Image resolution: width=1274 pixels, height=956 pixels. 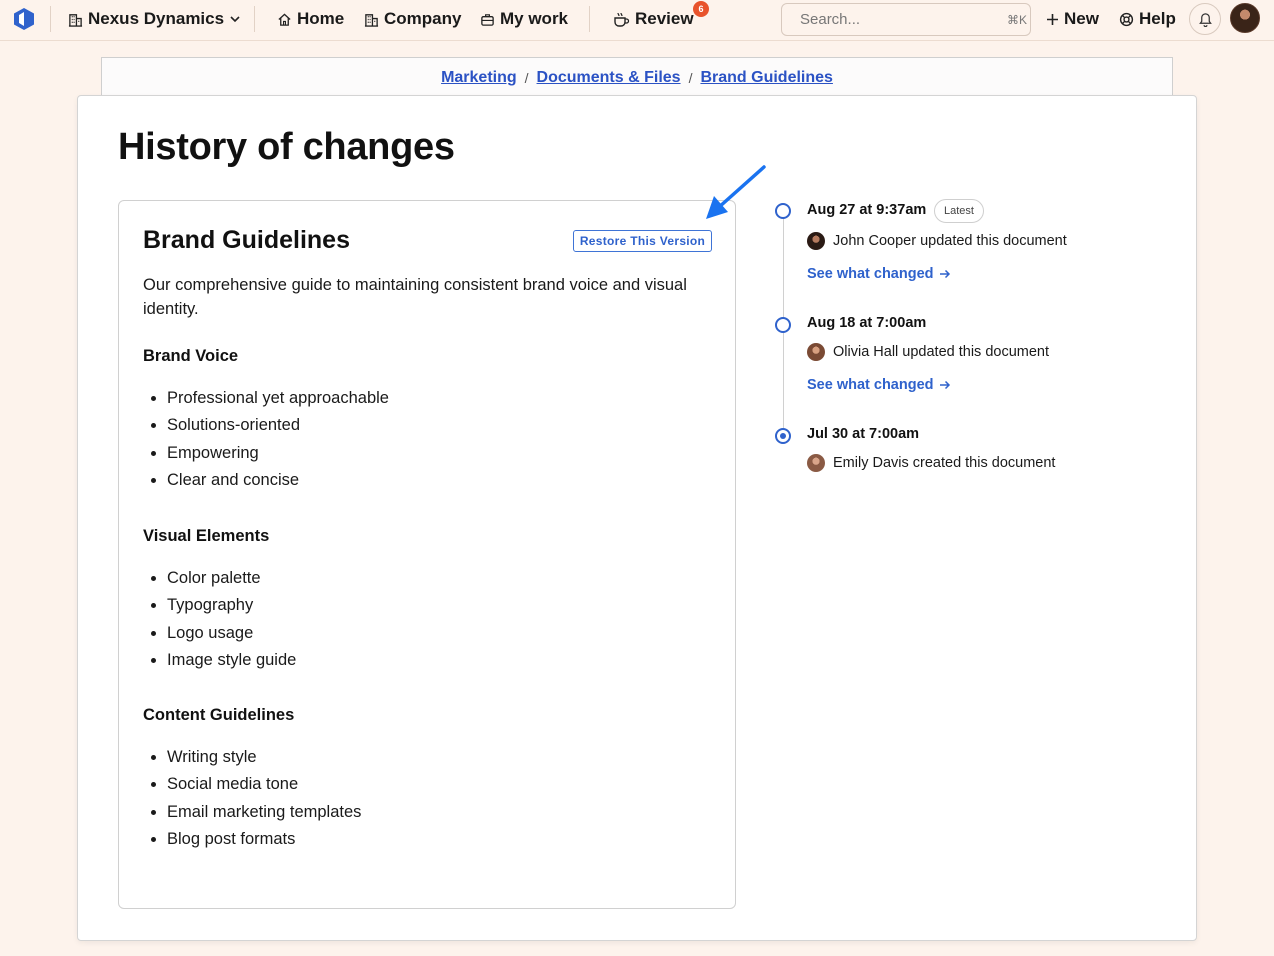 I want to click on breadcrumb-brand-guidelines: Brand Guidelines, so click(x=766, y=78).